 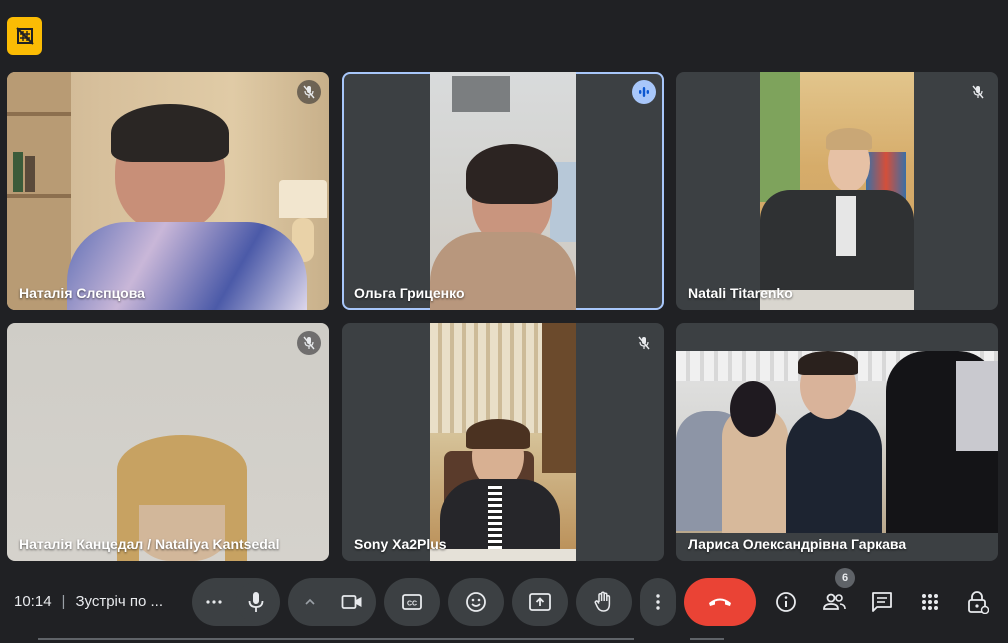 I want to click on raise-hand-icon, so click(x=602, y=601).